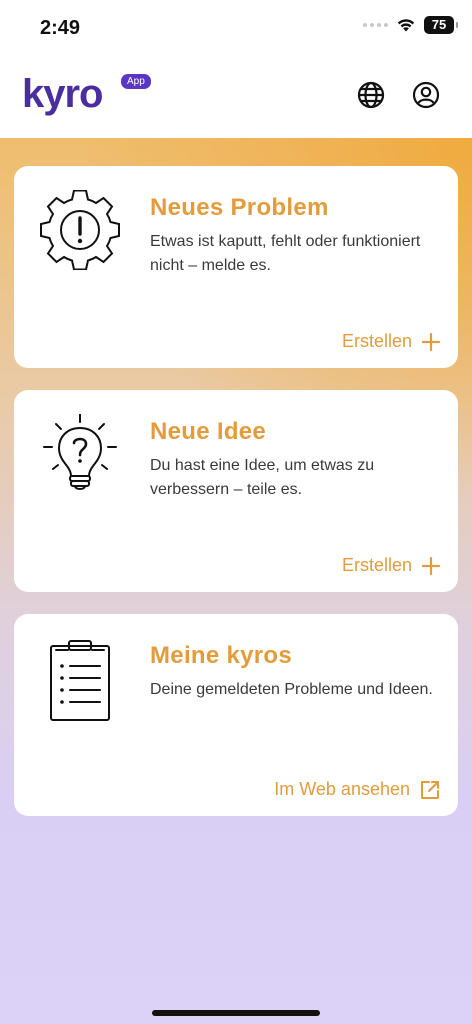 This screenshot has width=472, height=1024. What do you see at coordinates (291, 689) in the screenshot?
I see `card-description: Deine gemeldeten Probleme und Ideen.` at bounding box center [291, 689].